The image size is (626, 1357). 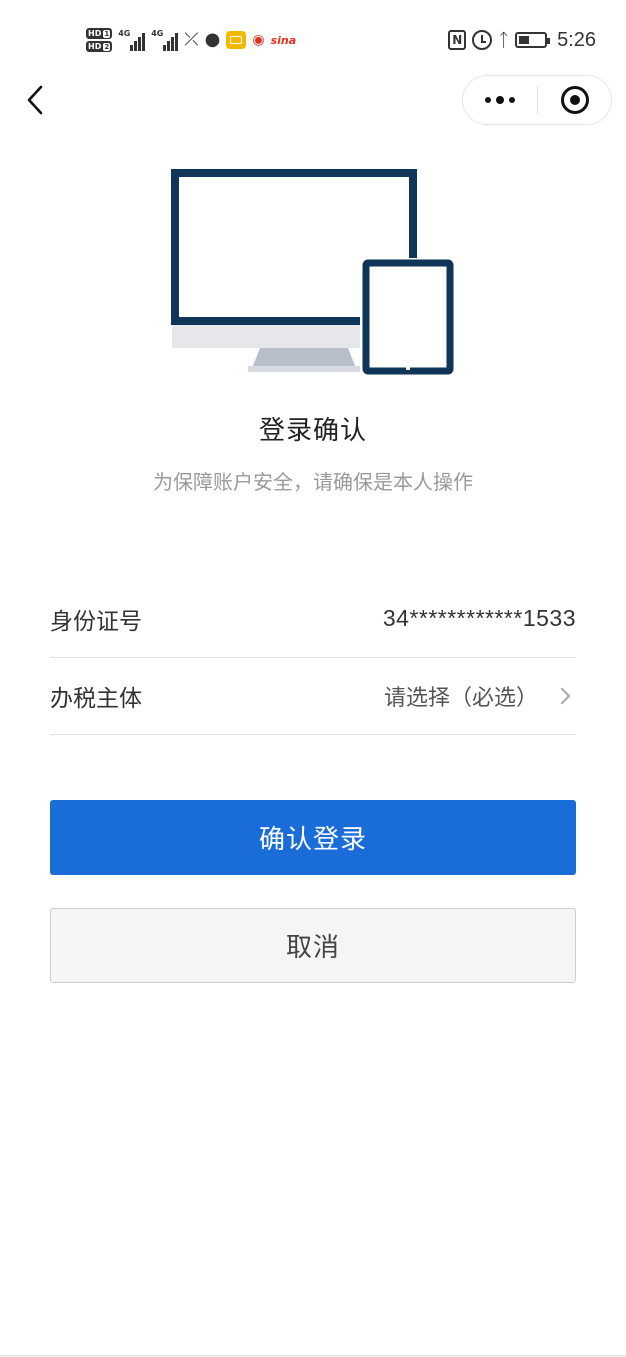 I want to click on signal-1-icon: 4G, so click(x=132, y=40).